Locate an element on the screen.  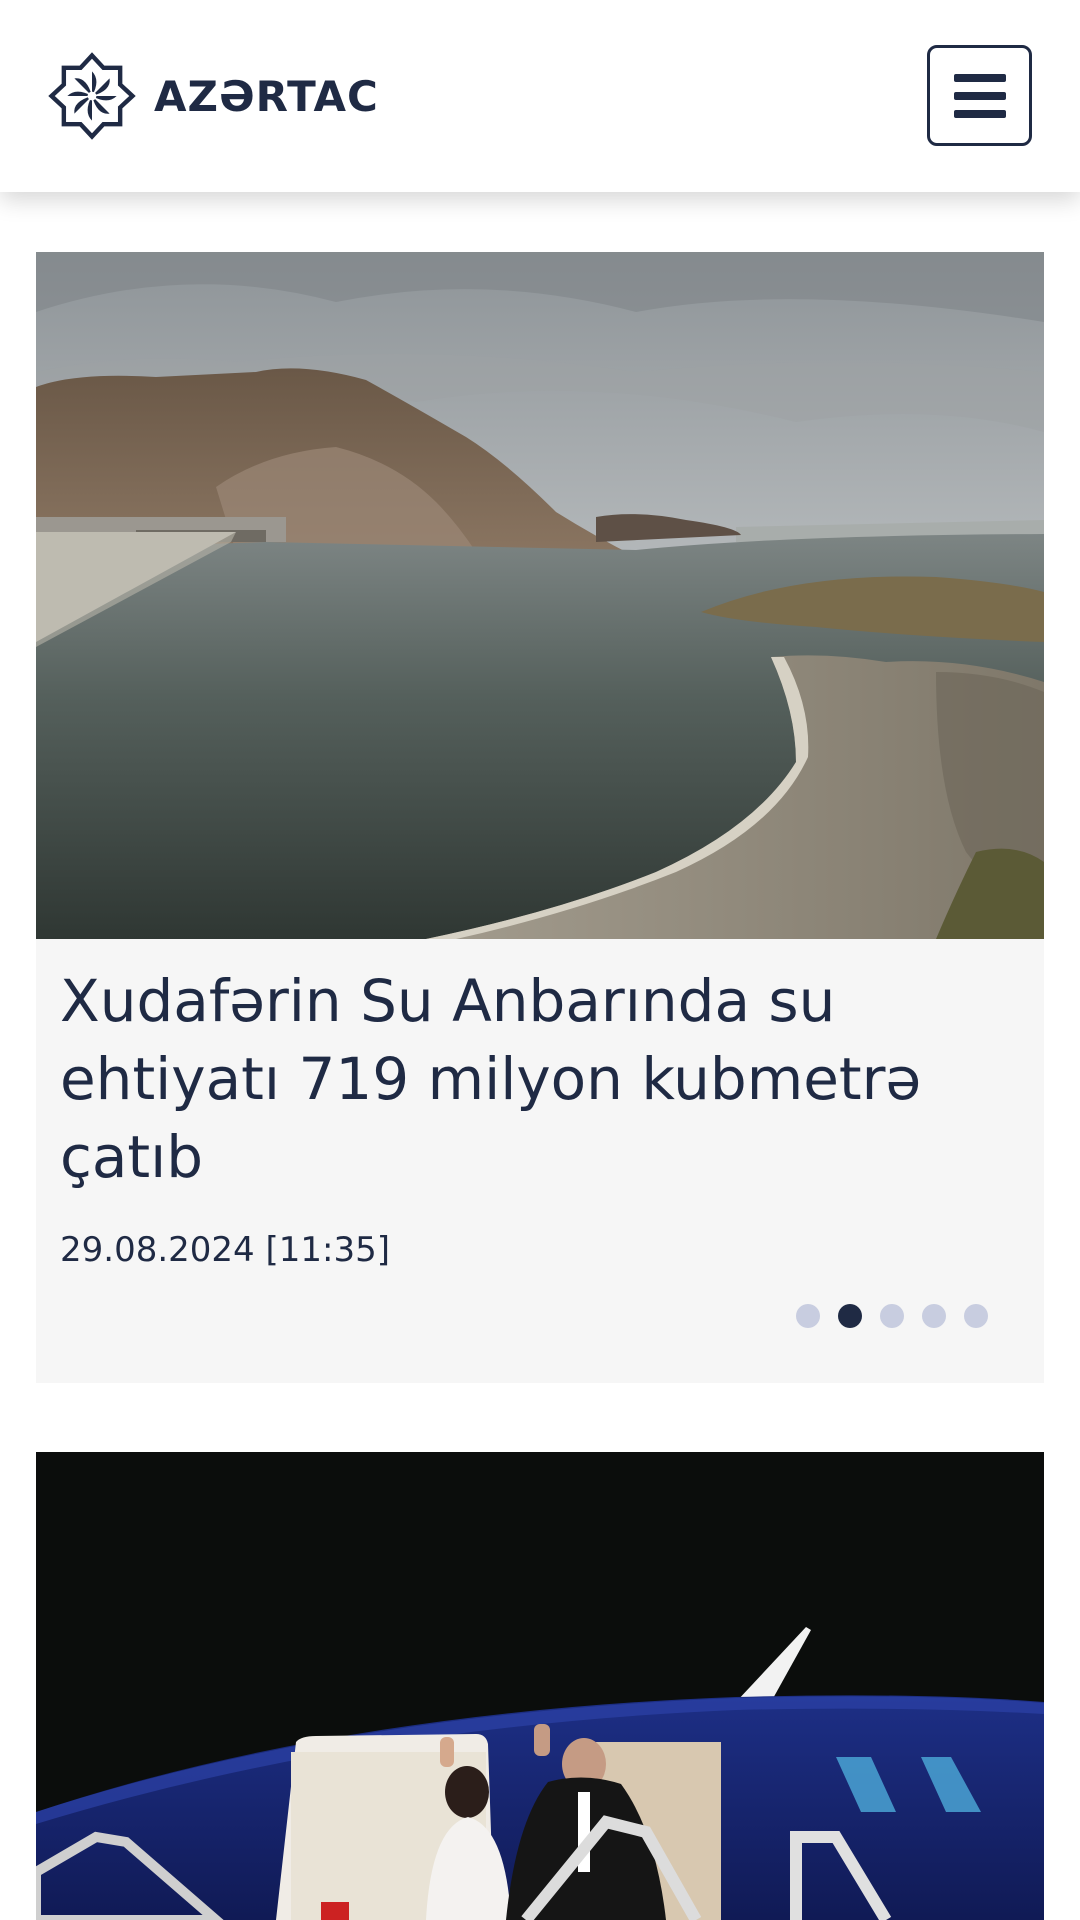
logo-link: AZƏRTAC is located at coordinates (213, 96).